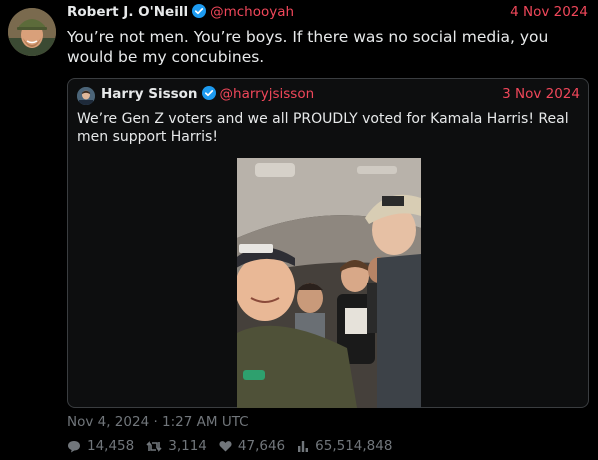  I want to click on view-count-value: 65,514,848, so click(354, 446).